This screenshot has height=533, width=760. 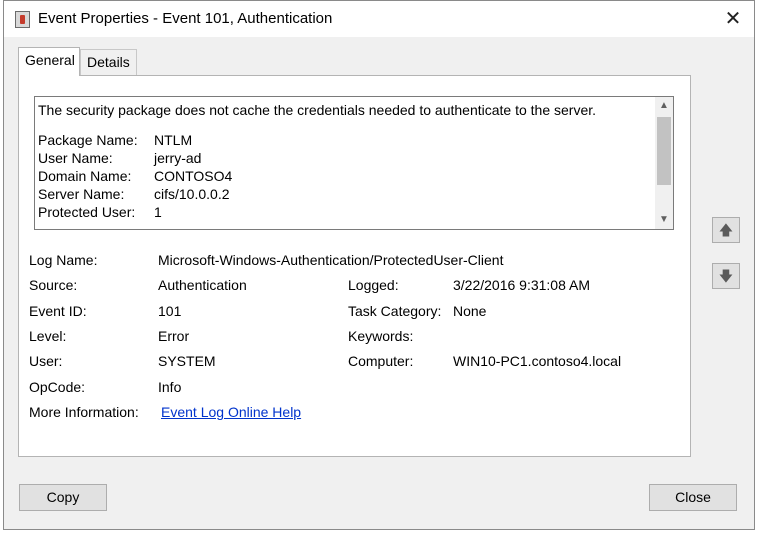 What do you see at coordinates (373, 285) in the screenshot?
I see `logged-label: Logged:` at bounding box center [373, 285].